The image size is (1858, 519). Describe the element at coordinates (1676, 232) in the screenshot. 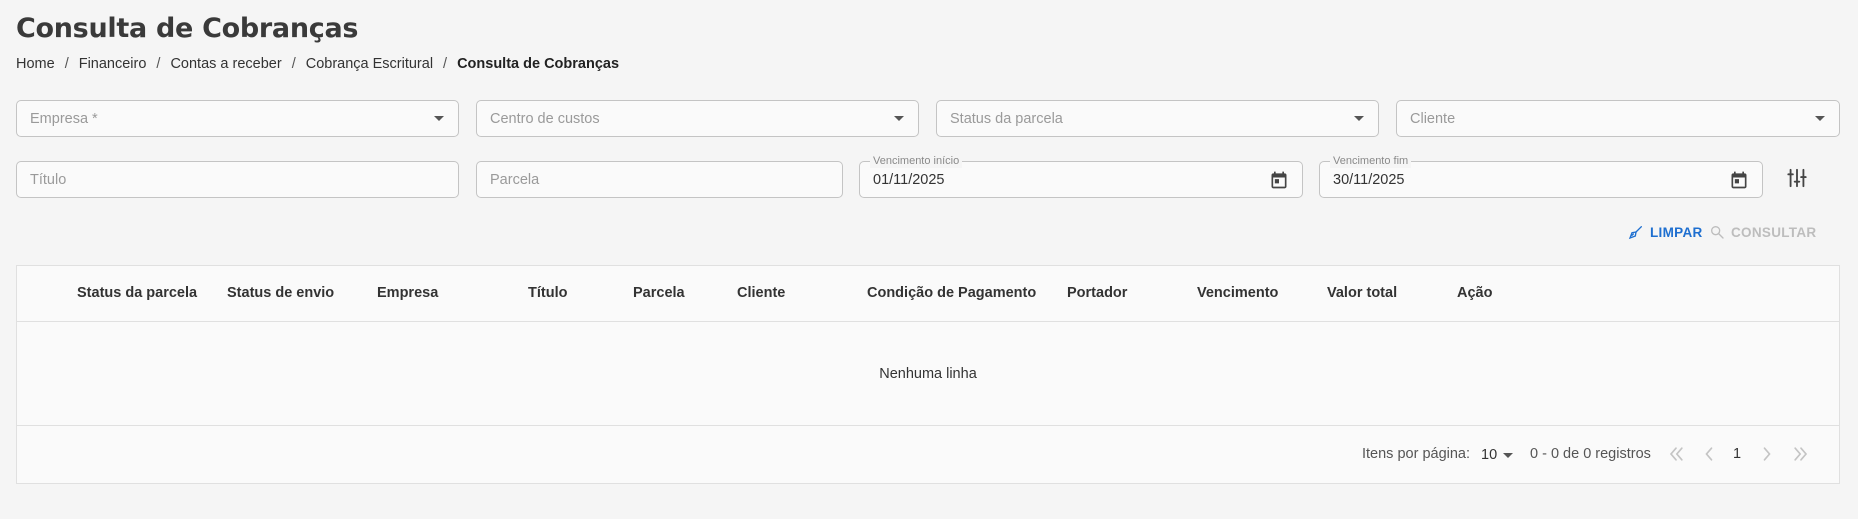

I see `limpar-label: LIMPAR` at that location.